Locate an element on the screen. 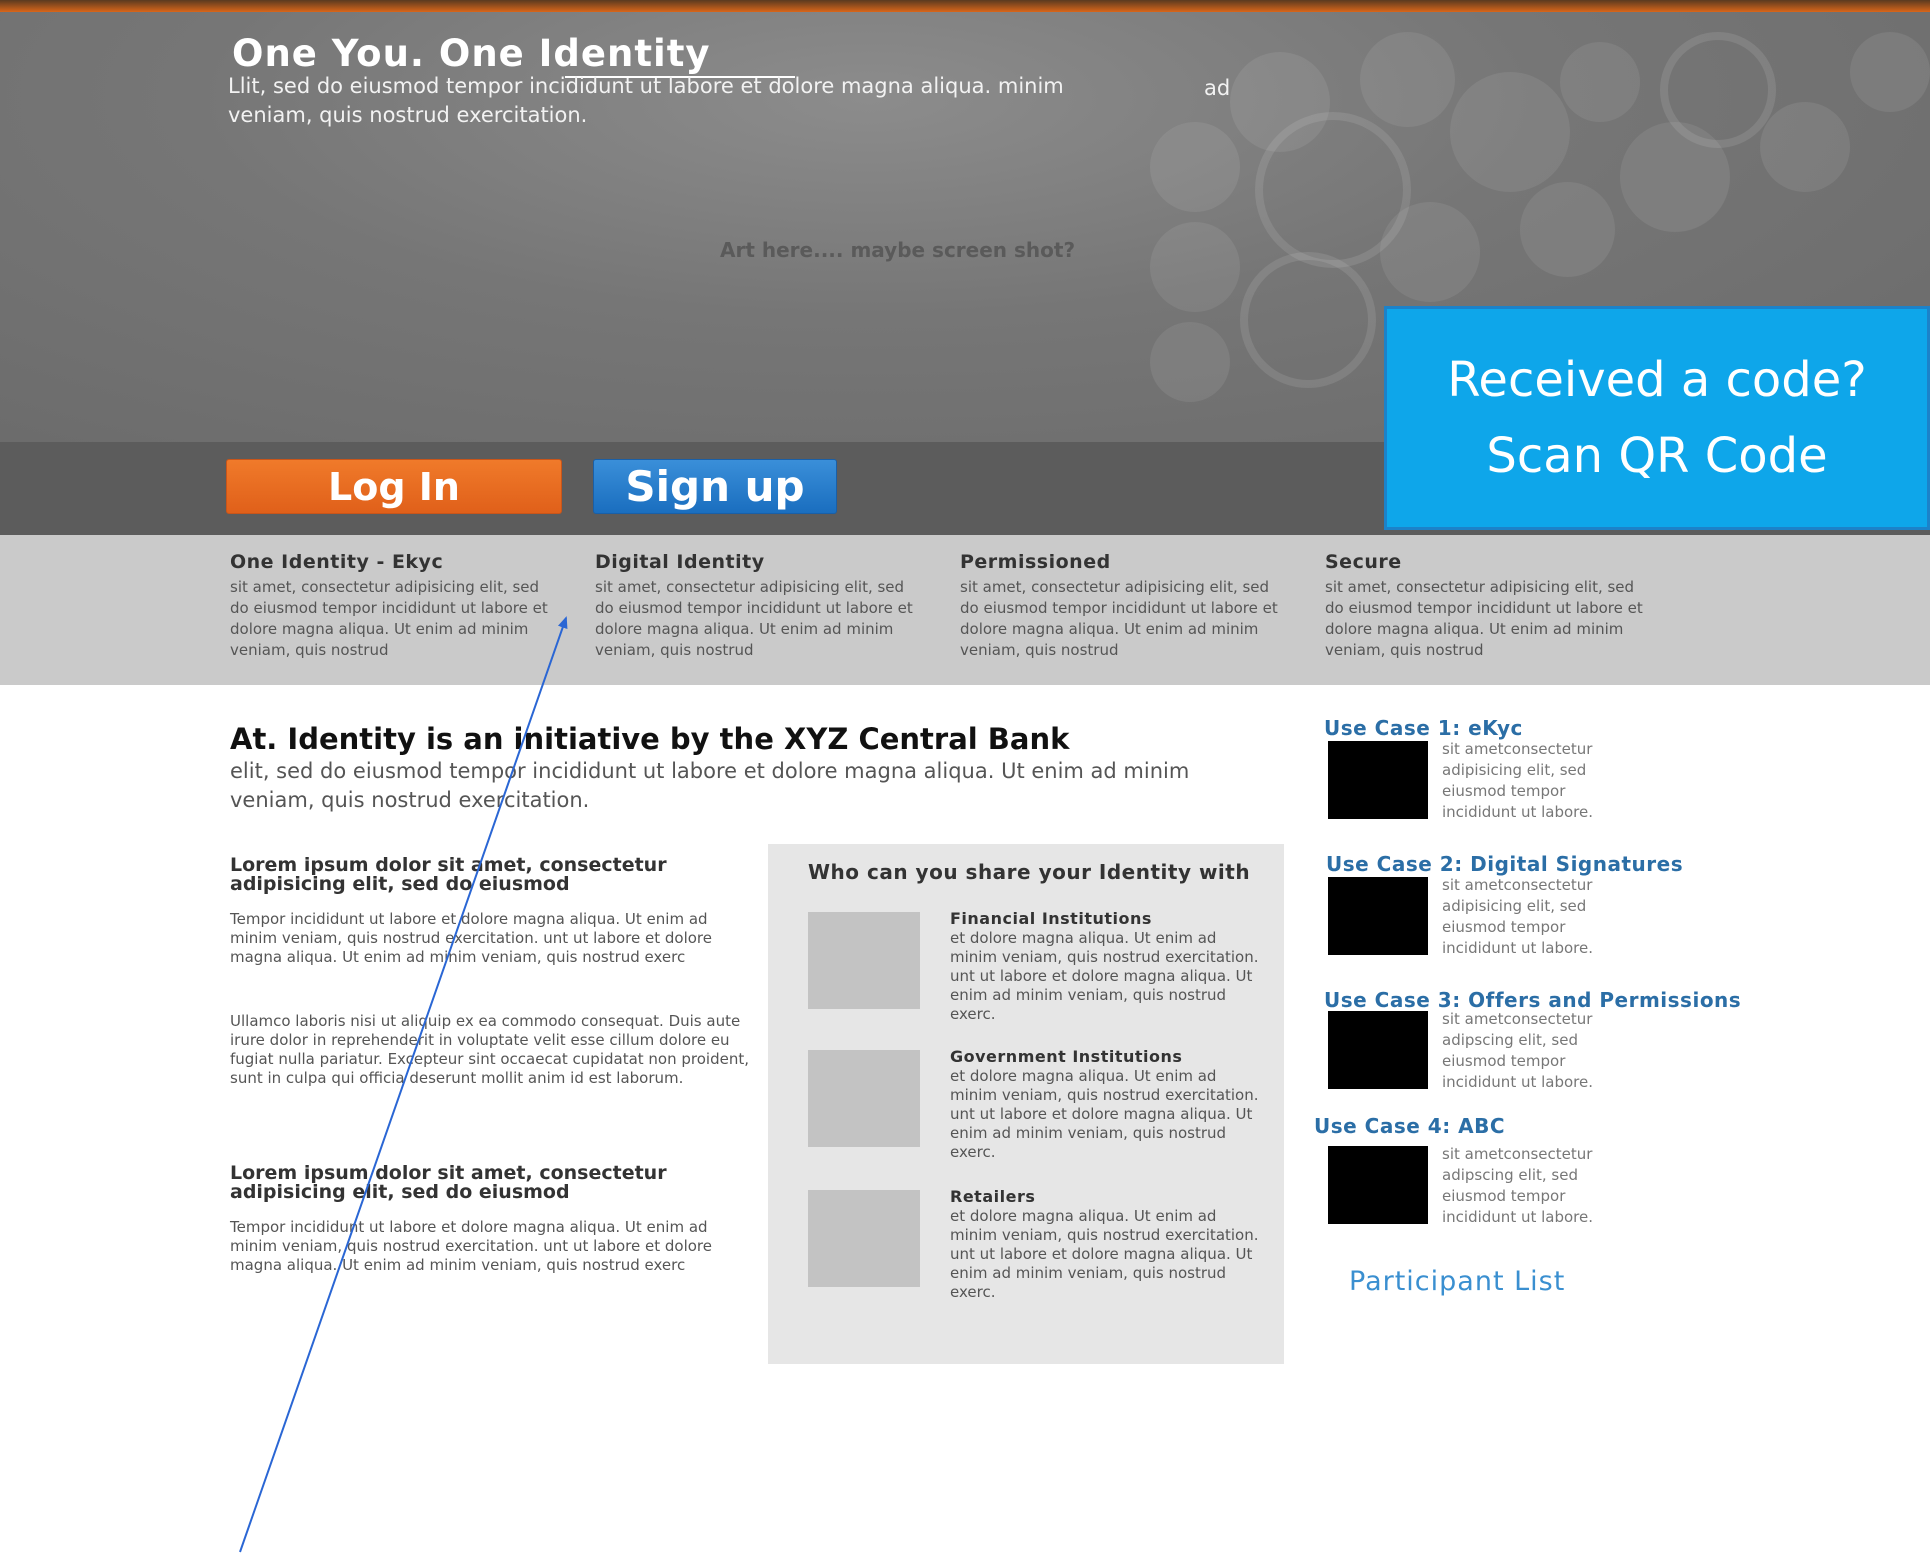 The width and height of the screenshot is (1930, 1556). hero-title: One You. One Identity is located at coordinates (471, 53).